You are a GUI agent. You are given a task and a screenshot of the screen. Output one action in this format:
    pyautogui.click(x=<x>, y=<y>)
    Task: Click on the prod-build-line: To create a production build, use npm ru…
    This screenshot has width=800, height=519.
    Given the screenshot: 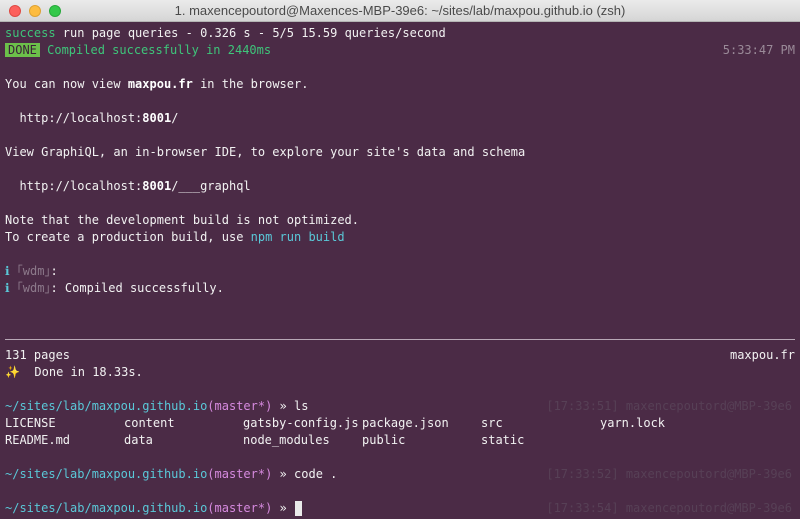 What is the action you would take?
    pyautogui.click(x=175, y=237)
    